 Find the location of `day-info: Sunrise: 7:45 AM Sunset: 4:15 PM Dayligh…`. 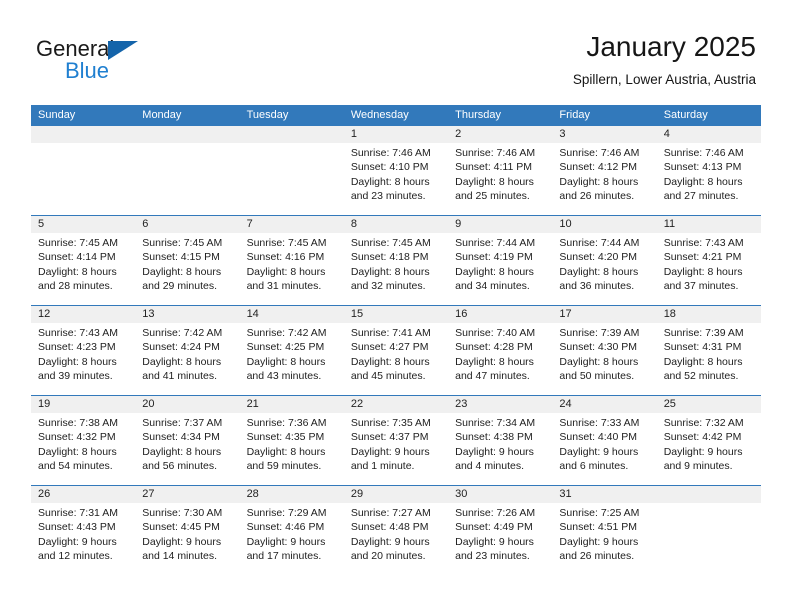

day-info: Sunrise: 7:45 AM Sunset: 4:15 PM Dayligh… is located at coordinates (187, 263).